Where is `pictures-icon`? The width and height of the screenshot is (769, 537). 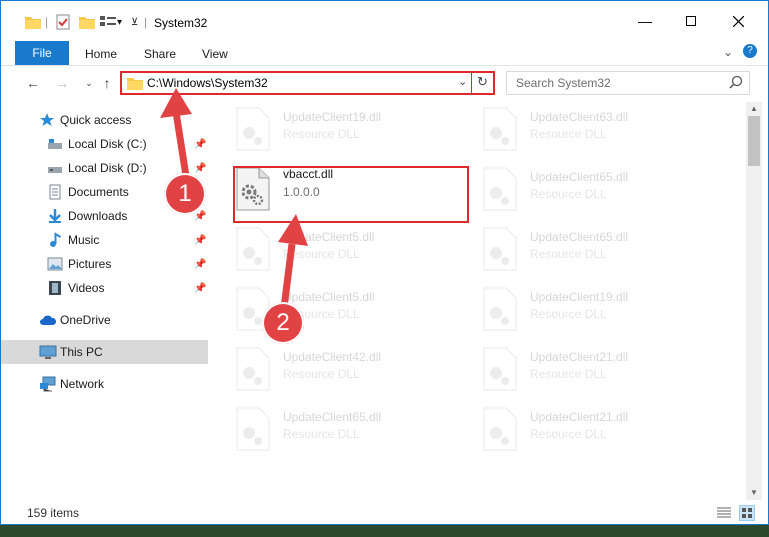
pictures-icon is located at coordinates (55, 264).